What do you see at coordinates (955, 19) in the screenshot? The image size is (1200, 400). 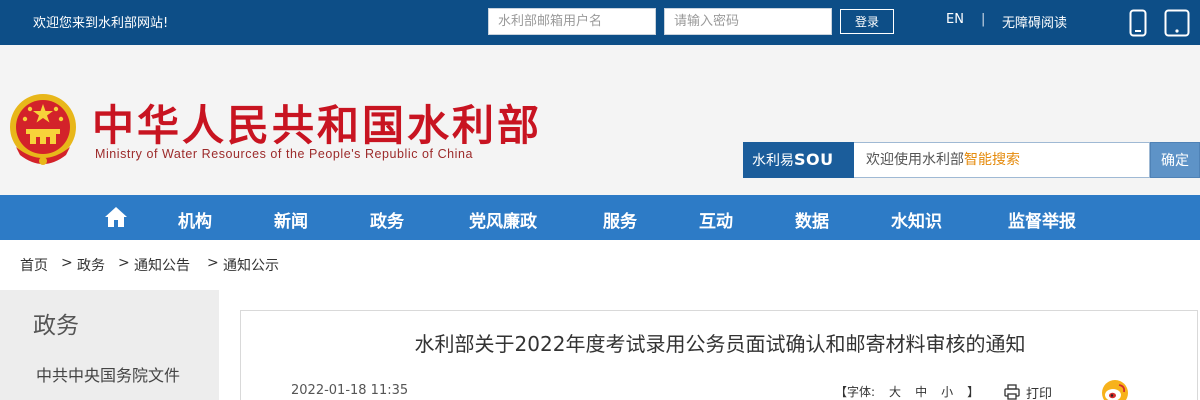 I see `language-link-en: EN` at bounding box center [955, 19].